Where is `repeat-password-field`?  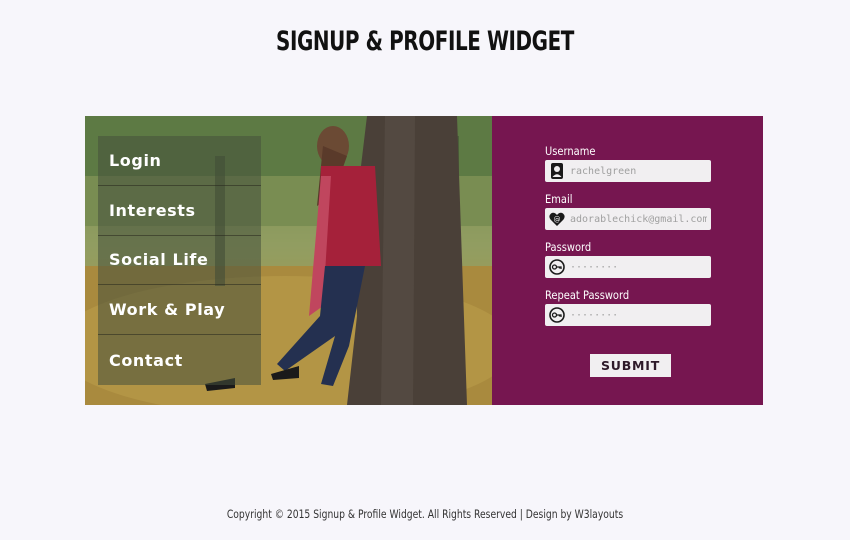
repeat-password-field is located at coordinates (628, 315).